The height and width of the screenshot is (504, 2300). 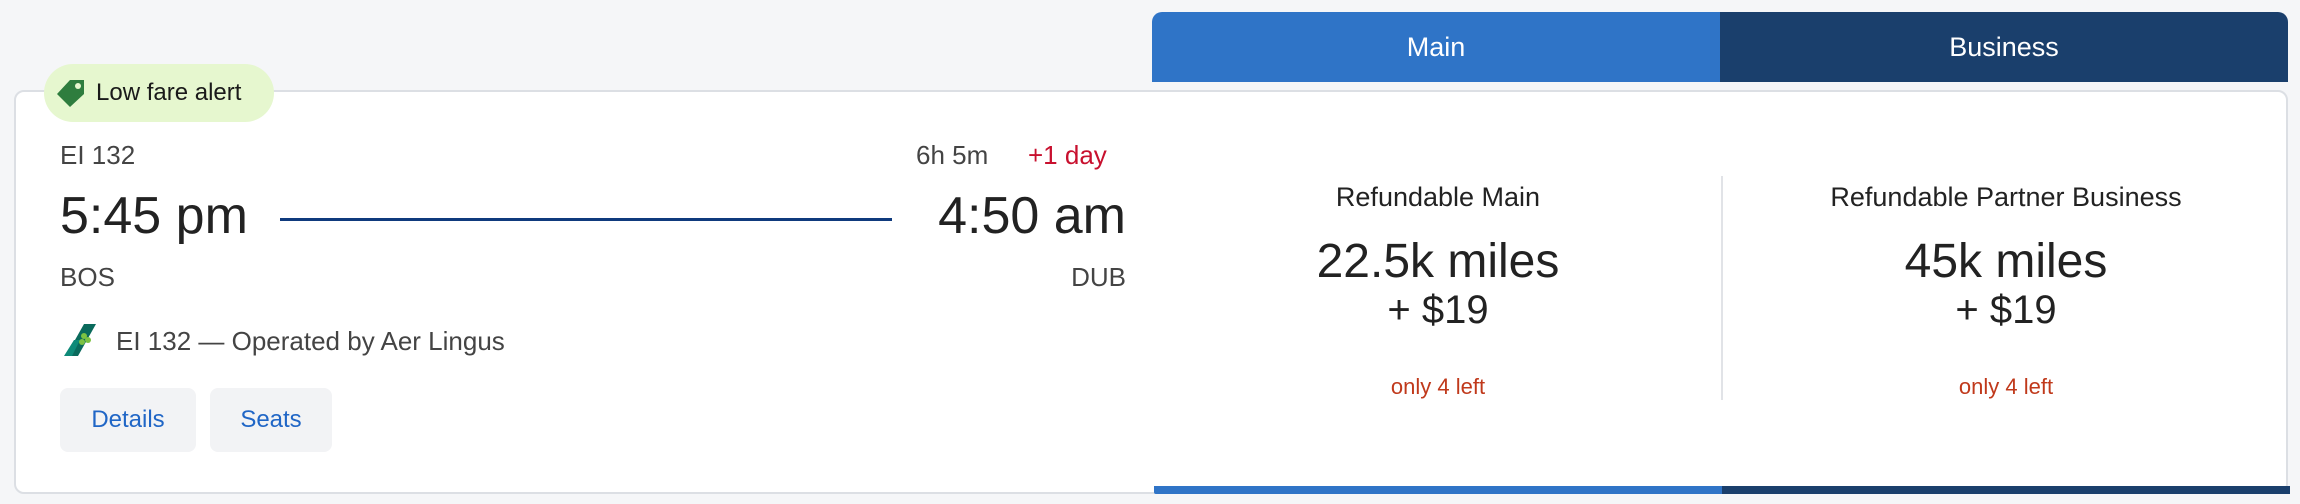 What do you see at coordinates (1438, 261) in the screenshot?
I see `fare-miles: 22.5k miles` at bounding box center [1438, 261].